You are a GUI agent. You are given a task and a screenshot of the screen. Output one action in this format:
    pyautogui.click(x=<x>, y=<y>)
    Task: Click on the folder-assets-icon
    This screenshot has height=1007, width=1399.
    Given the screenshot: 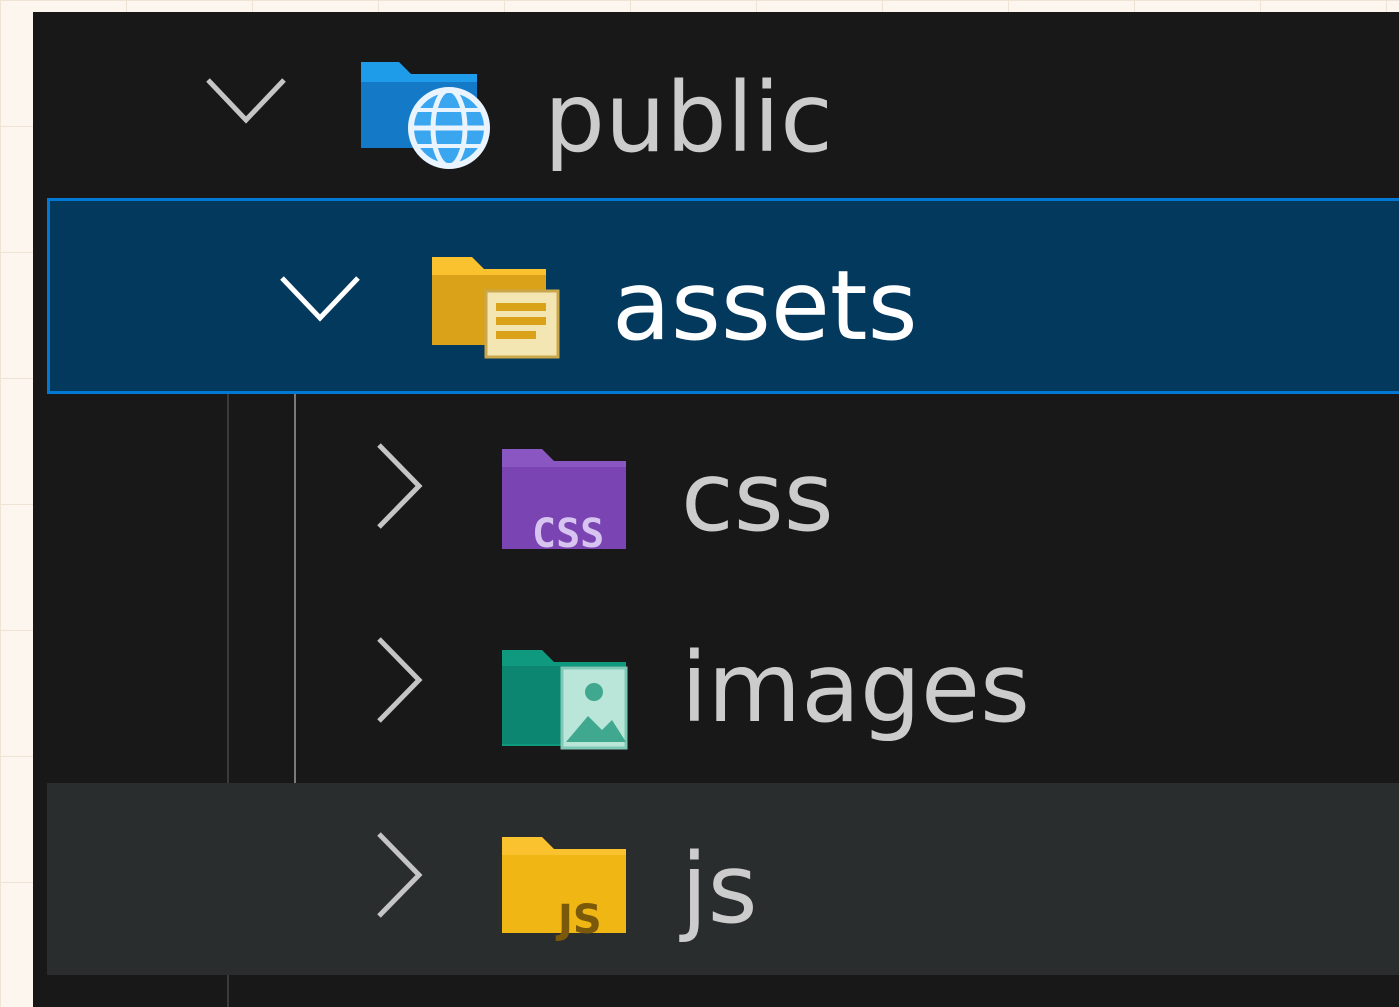 What is the action you would take?
    pyautogui.click(x=498, y=305)
    